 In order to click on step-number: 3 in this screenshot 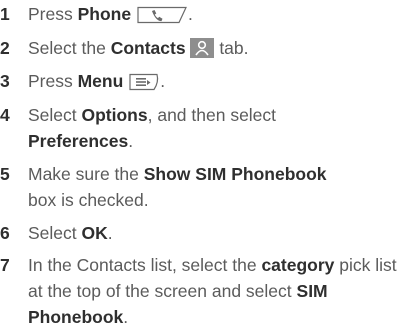, I will do `click(5, 81)`.